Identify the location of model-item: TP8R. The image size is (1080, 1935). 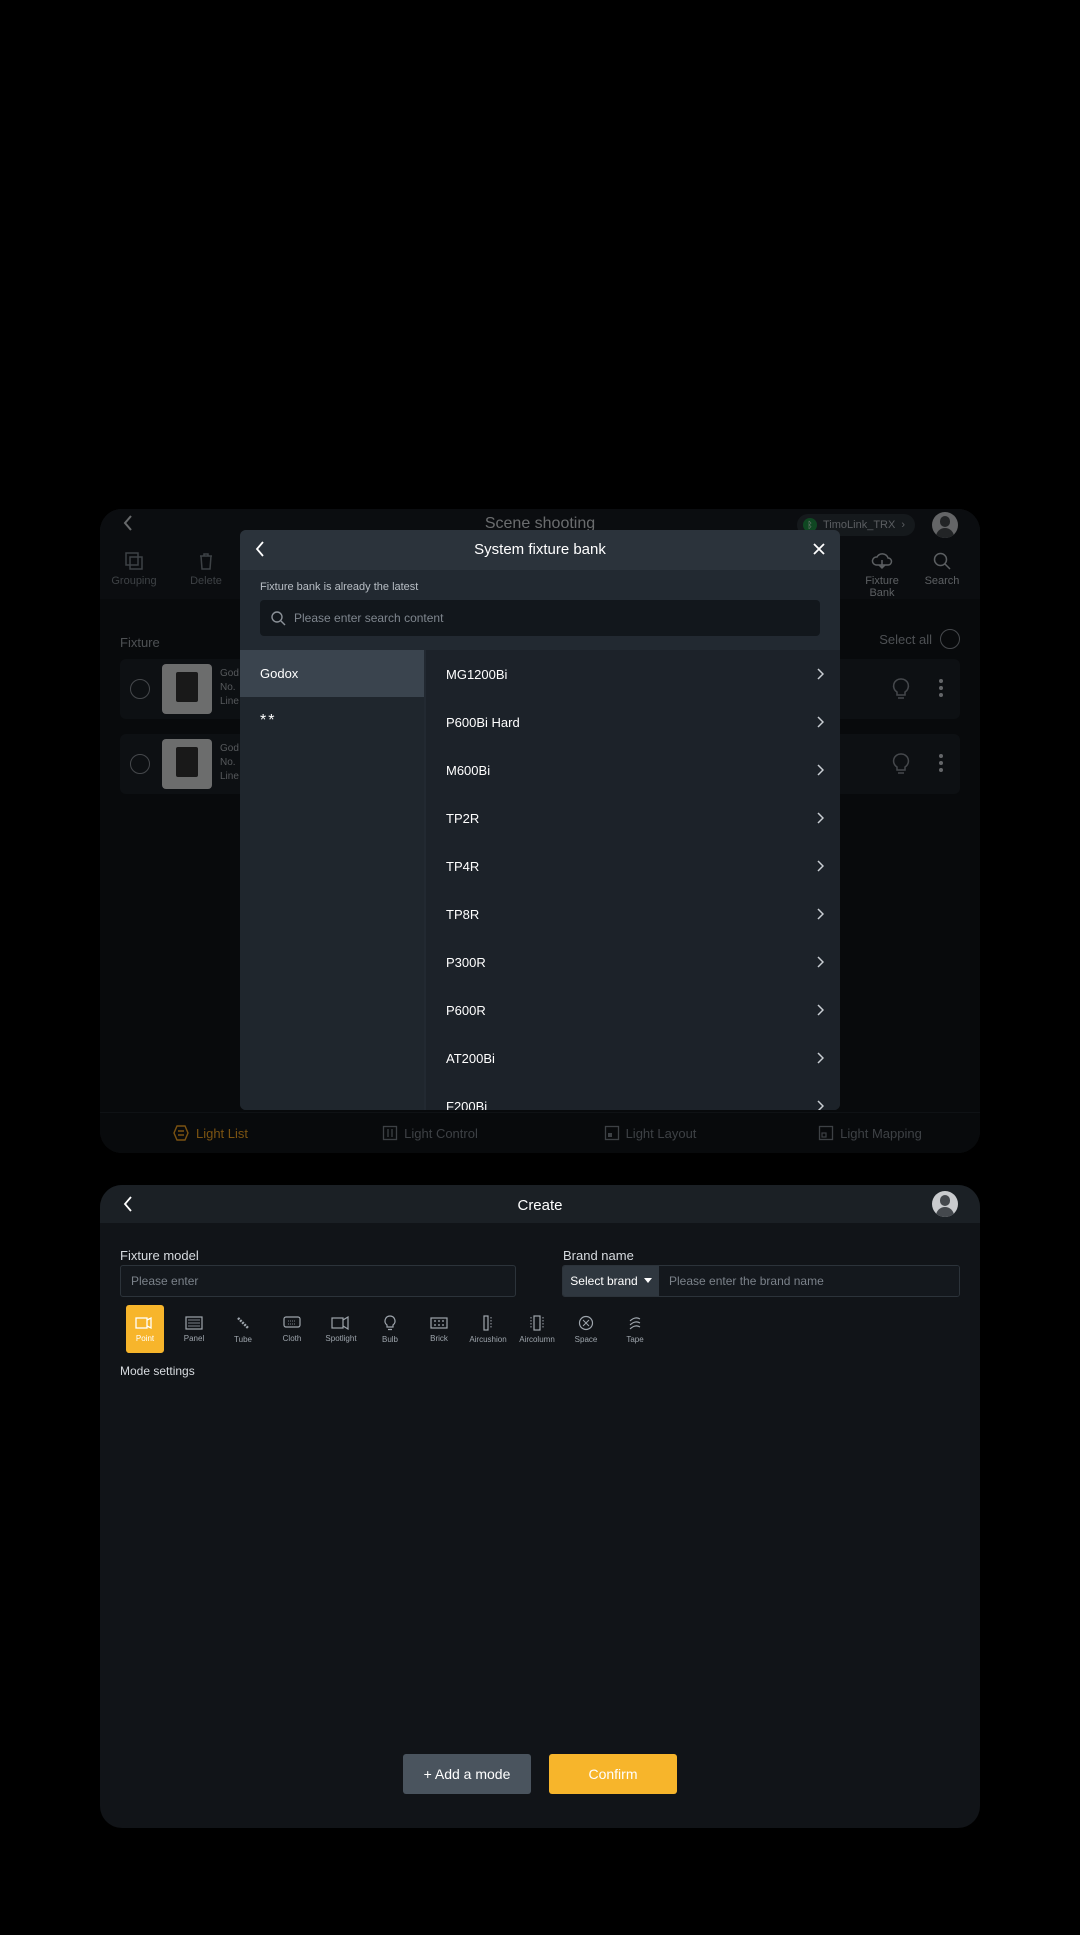
(633, 914).